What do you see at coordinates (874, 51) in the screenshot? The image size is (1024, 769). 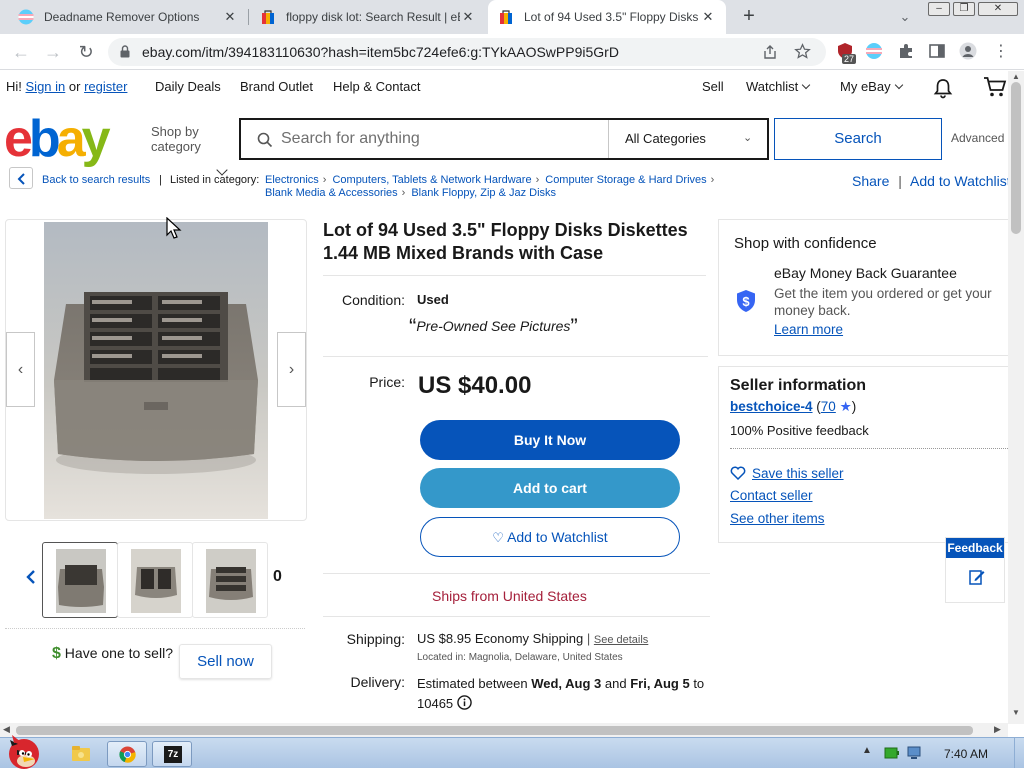 I see `trans-flag-extension-icon` at bounding box center [874, 51].